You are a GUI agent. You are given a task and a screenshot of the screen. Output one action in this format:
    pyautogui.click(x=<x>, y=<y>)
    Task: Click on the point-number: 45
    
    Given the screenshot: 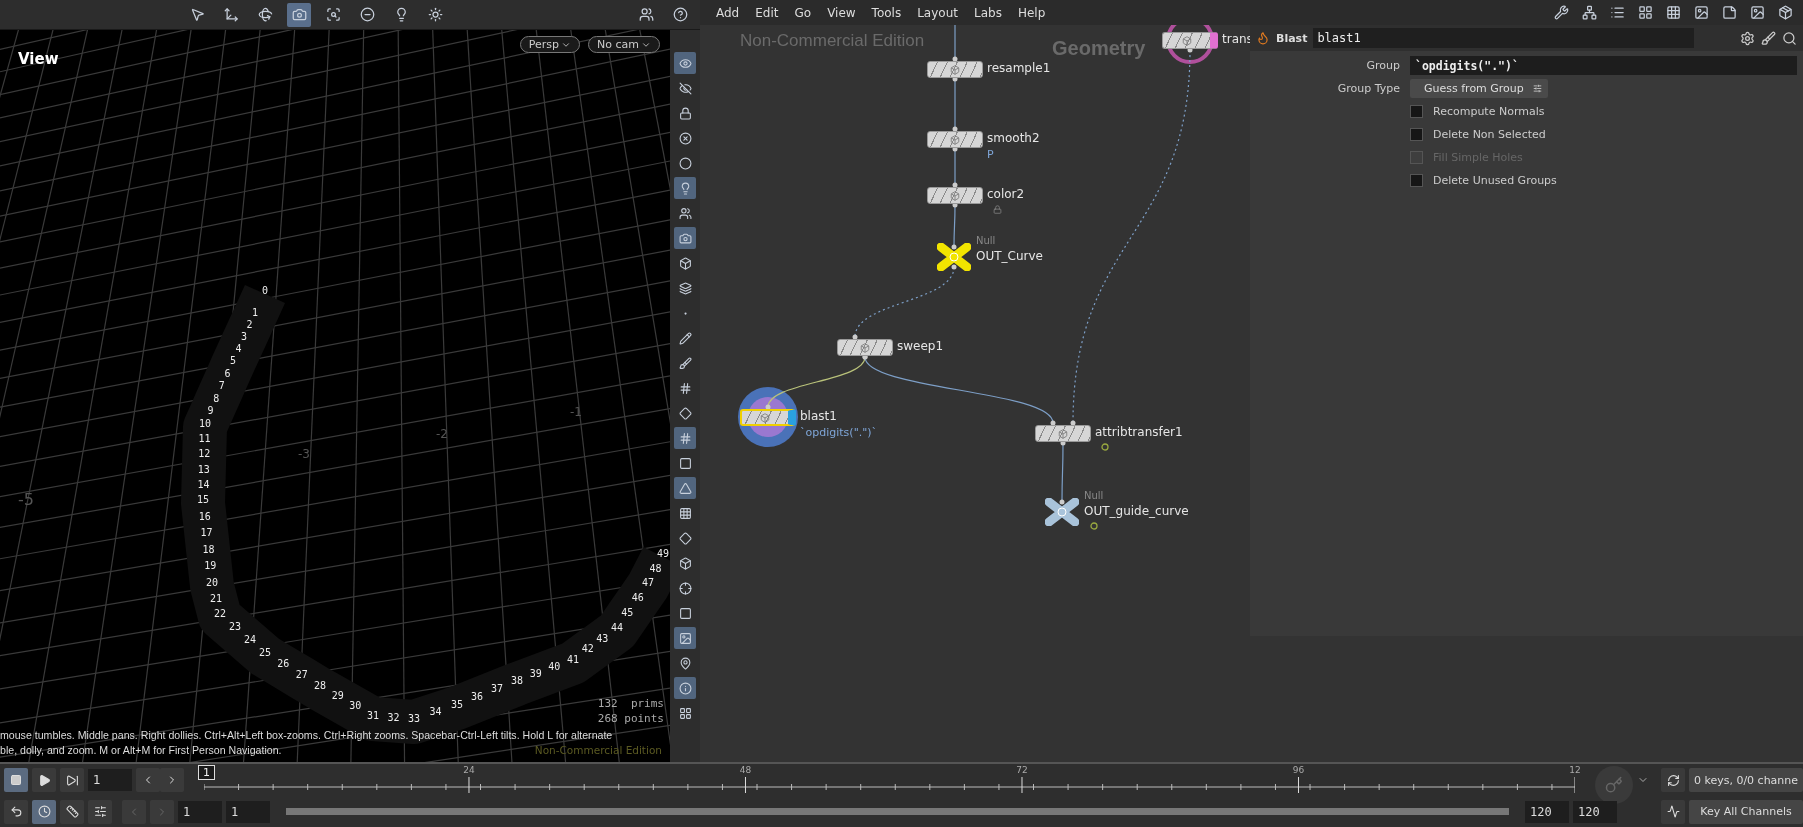 What is the action you would take?
    pyautogui.click(x=627, y=612)
    